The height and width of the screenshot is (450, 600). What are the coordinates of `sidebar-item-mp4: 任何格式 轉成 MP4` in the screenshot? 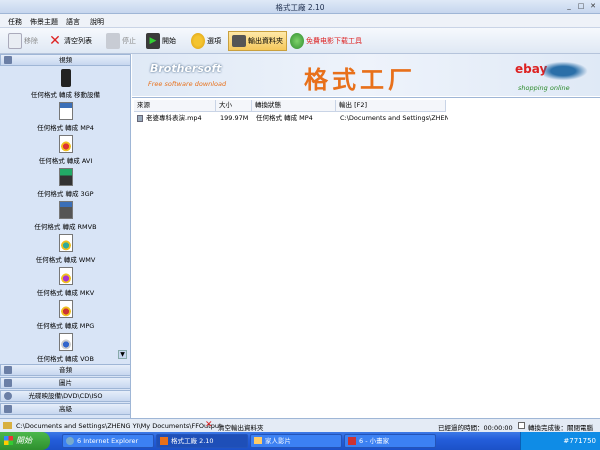 It's located at (65, 117).